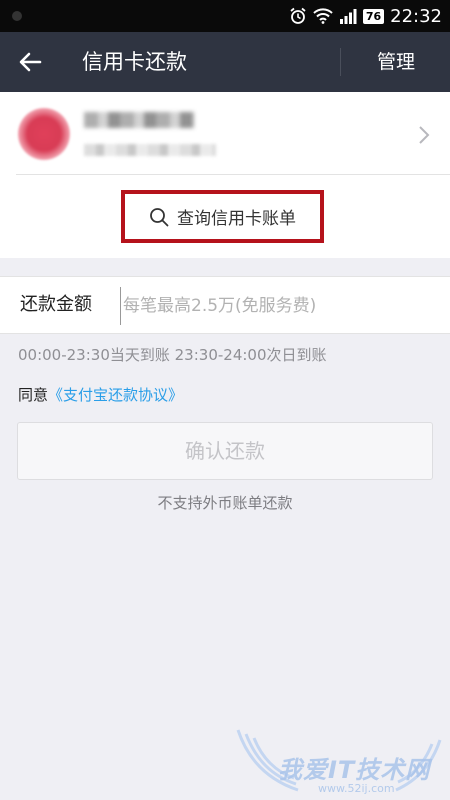 Image resolution: width=450 pixels, height=800 pixels. I want to click on status-icons: 76 22:32, so click(365, 16).